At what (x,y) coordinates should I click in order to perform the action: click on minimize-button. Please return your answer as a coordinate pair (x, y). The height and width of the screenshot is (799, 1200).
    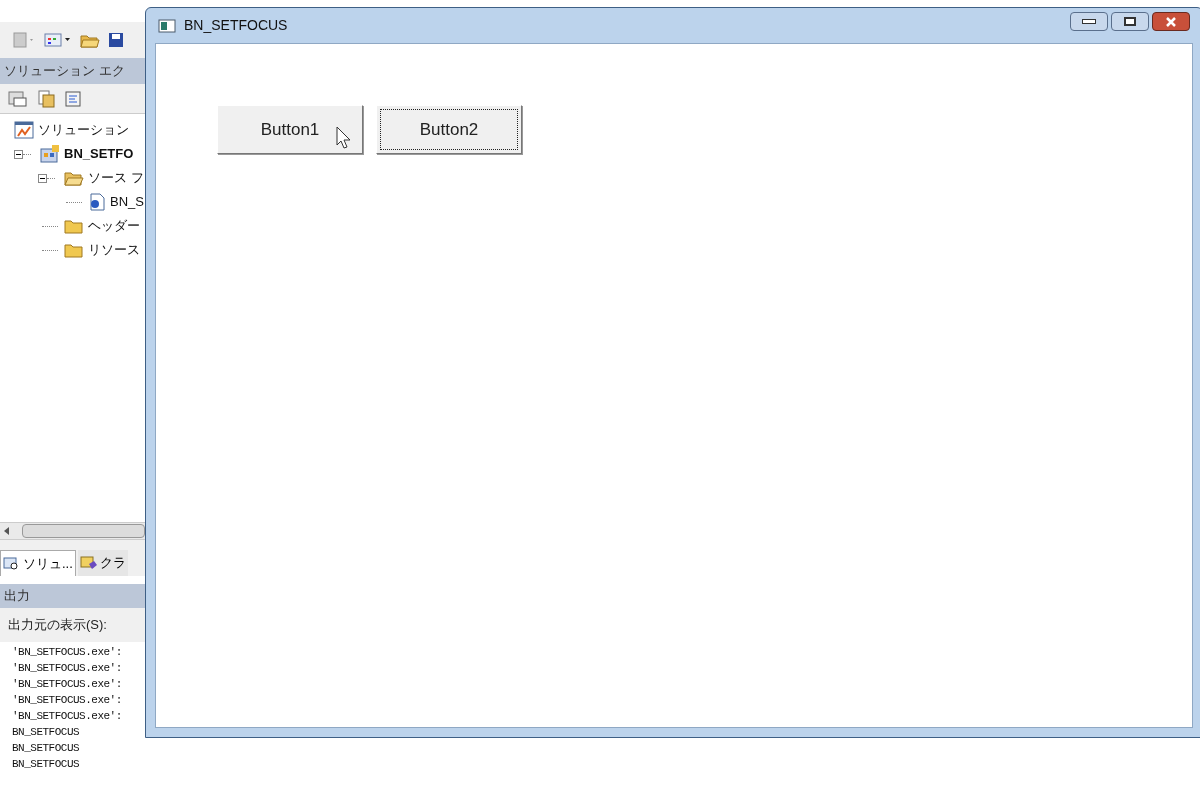
    Looking at the image, I should click on (1089, 21).